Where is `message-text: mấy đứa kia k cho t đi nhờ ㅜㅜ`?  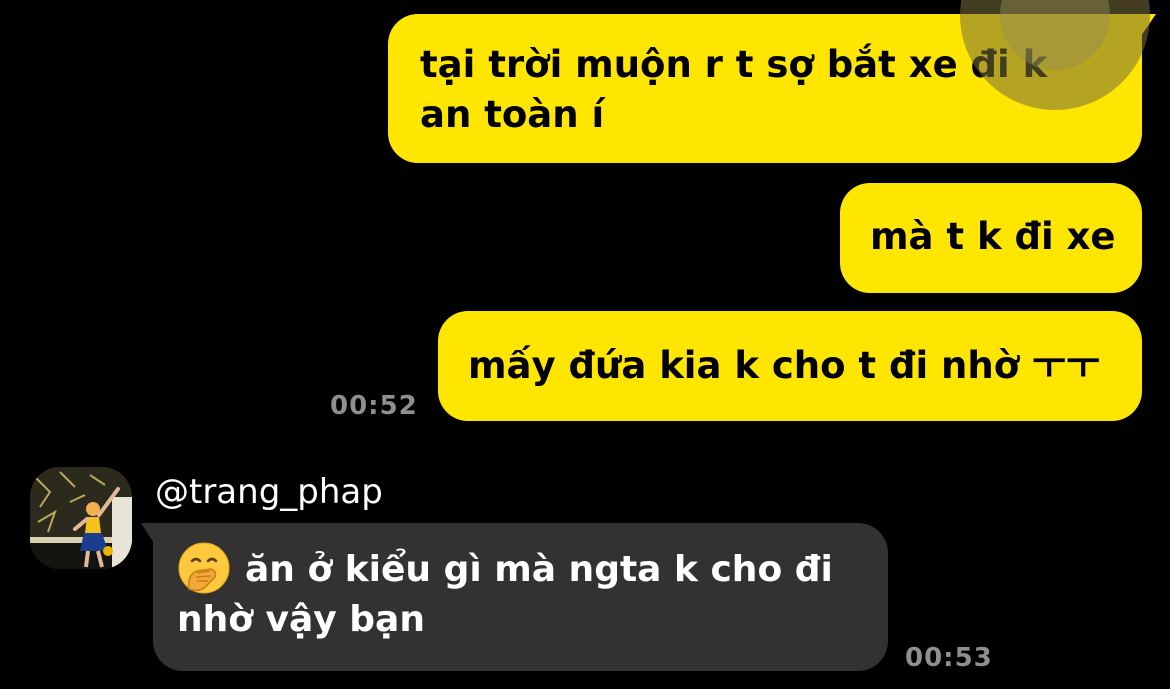
message-text: mấy đứa kia k cho t đi nhờ ㅜㅜ is located at coordinates (784, 365).